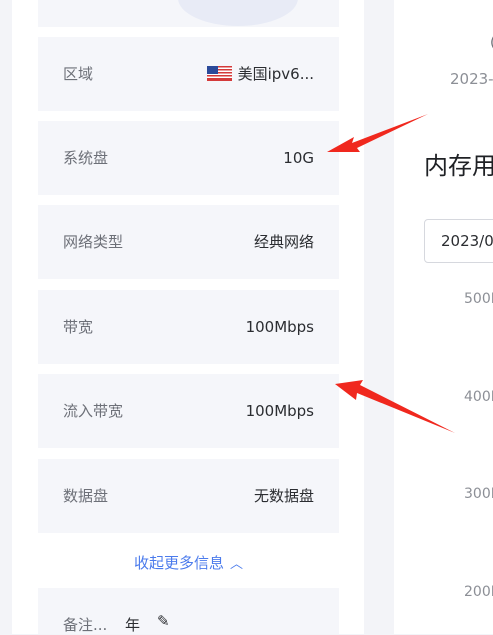 This screenshot has width=493, height=635. Describe the element at coordinates (188, 242) in the screenshot. I see `detail-row-network-type: 网络类型 经典网络` at that location.